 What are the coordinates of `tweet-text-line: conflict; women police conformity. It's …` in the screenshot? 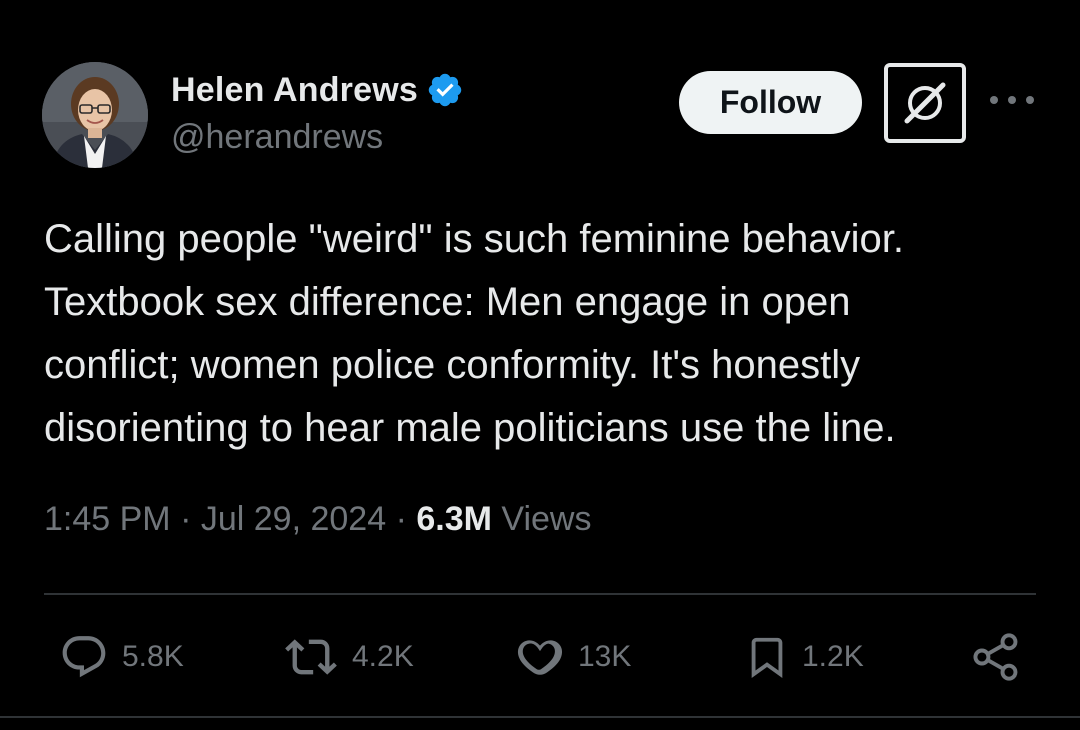 It's located at (452, 365).